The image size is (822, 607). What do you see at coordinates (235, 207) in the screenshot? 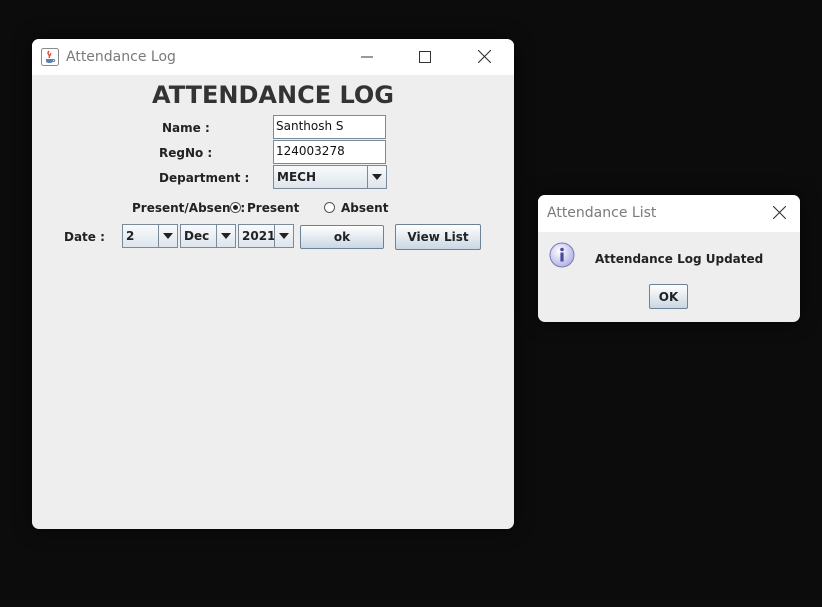
I see `present-radio` at bounding box center [235, 207].